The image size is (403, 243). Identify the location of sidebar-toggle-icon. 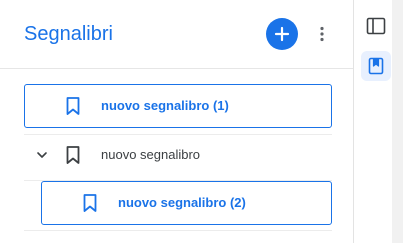
(376, 26).